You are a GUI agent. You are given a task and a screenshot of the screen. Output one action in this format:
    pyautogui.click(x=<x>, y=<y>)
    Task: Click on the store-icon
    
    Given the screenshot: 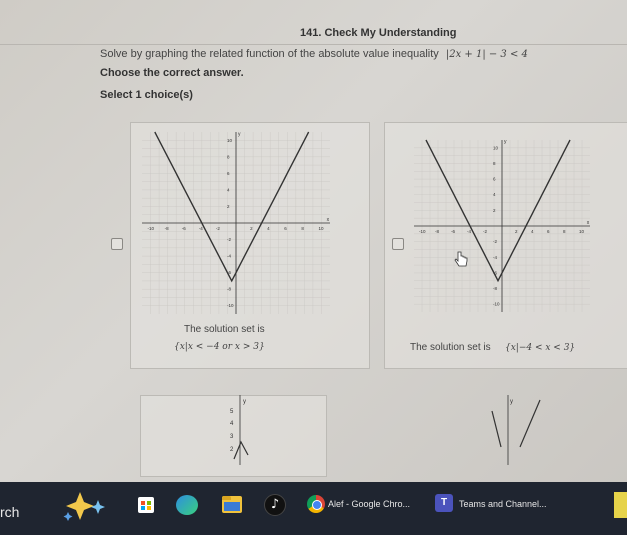 What is the action you would take?
    pyautogui.click(x=146, y=505)
    